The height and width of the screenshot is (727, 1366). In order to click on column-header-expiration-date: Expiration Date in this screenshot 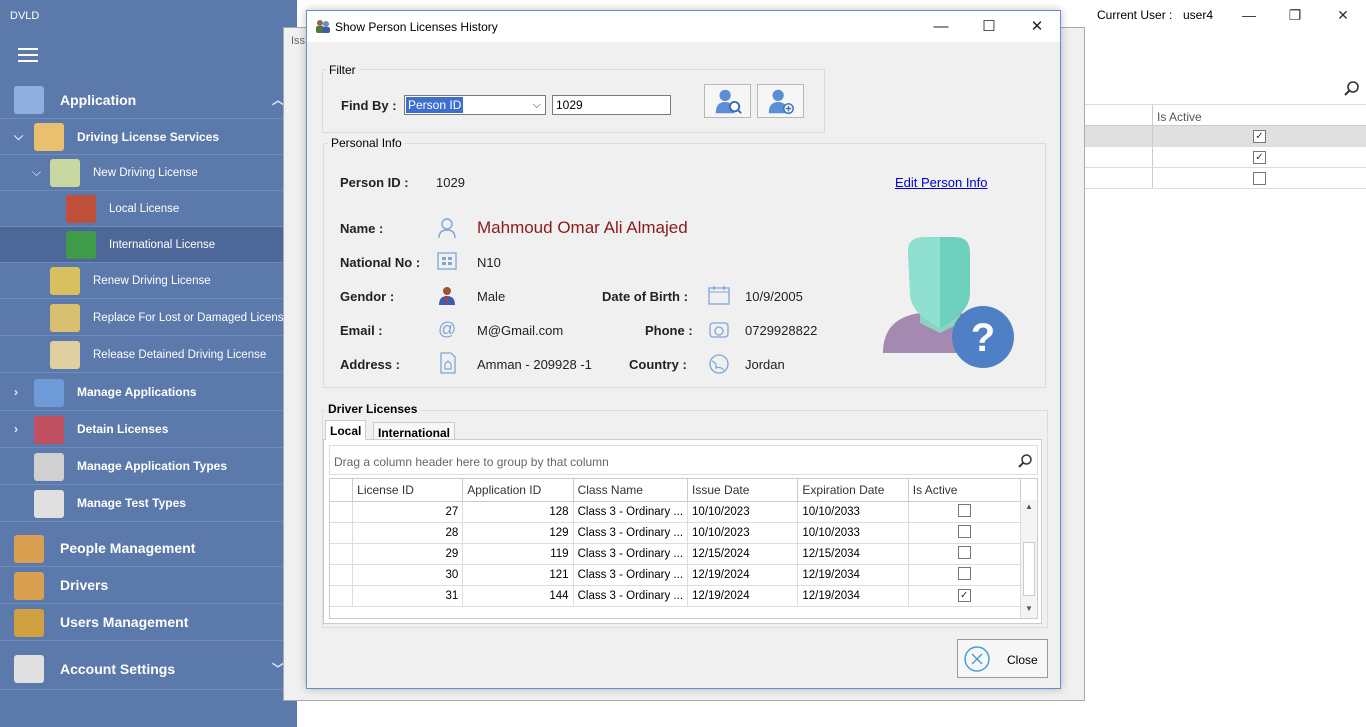, I will do `click(853, 490)`.